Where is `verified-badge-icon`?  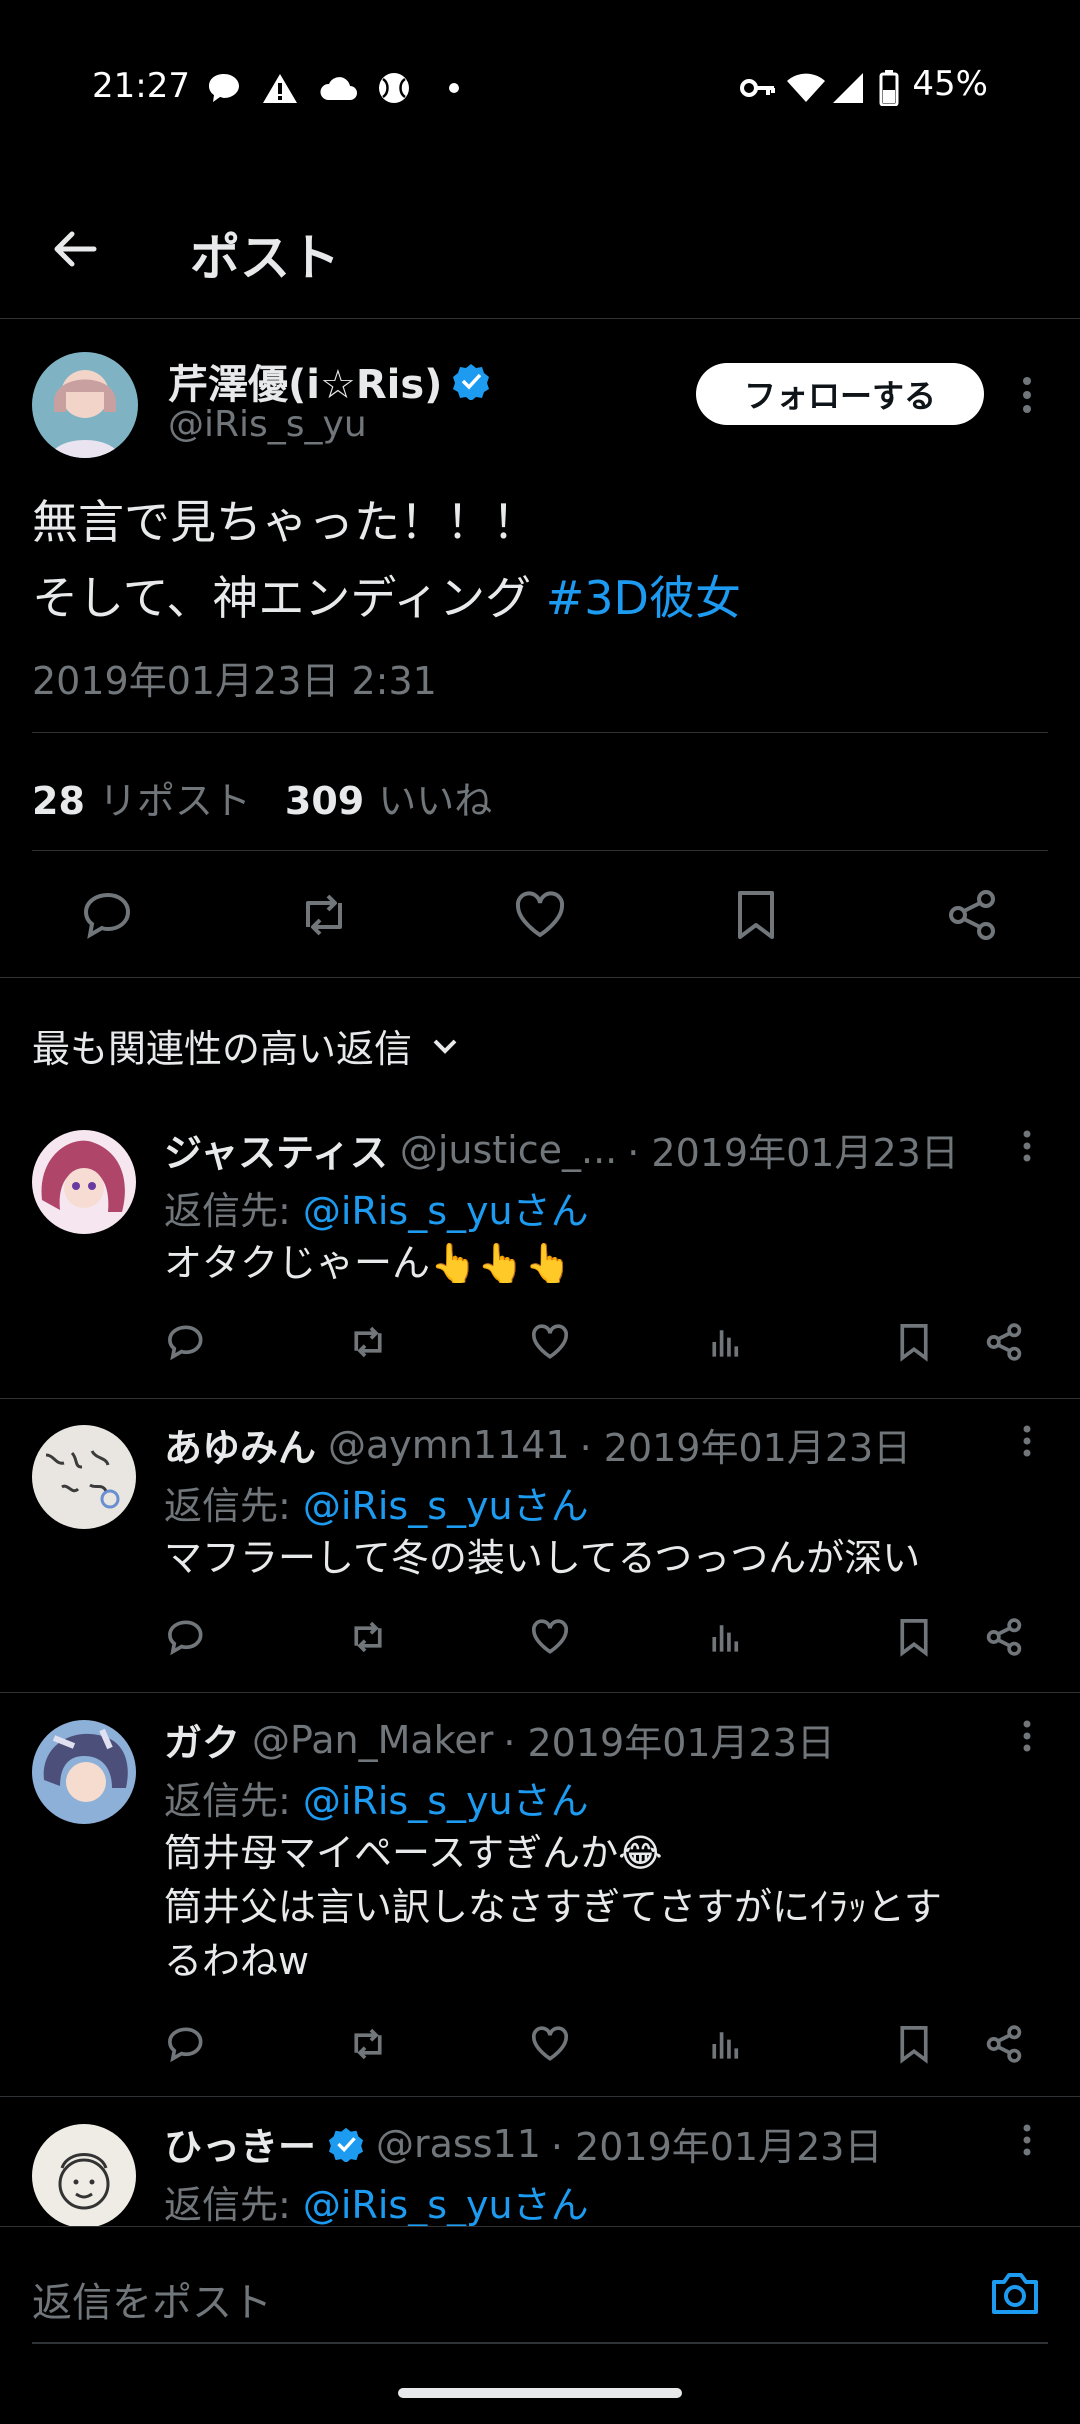
verified-badge-icon is located at coordinates (346, 2144).